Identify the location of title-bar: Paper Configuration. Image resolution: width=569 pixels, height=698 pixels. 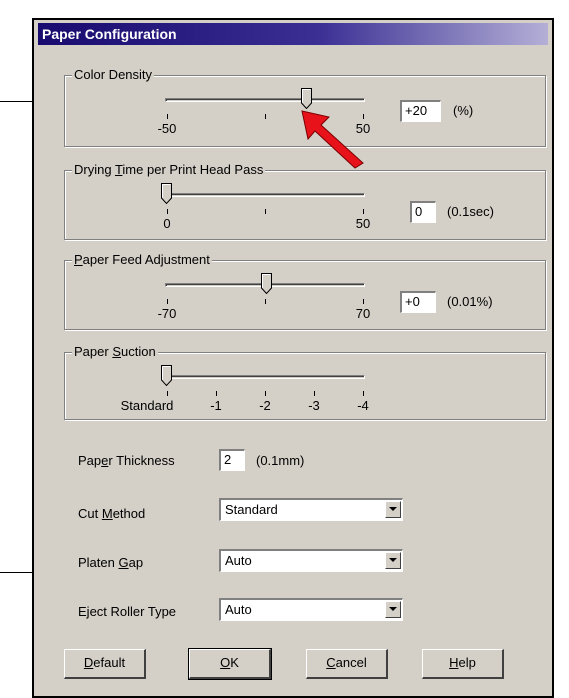
(293, 34).